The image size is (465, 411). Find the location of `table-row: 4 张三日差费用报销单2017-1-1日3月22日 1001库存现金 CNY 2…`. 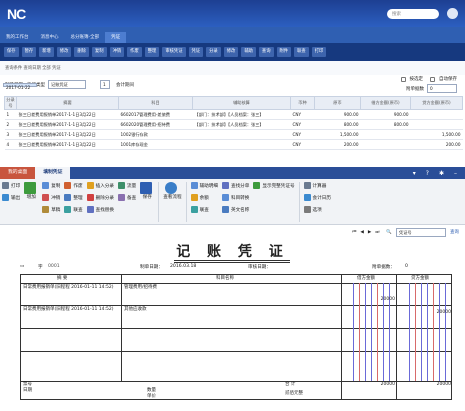

table-row: 4 张三日差费用报销单2017-1-1日3月22日 1001库存现金 CNY 2… is located at coordinates (233, 144).